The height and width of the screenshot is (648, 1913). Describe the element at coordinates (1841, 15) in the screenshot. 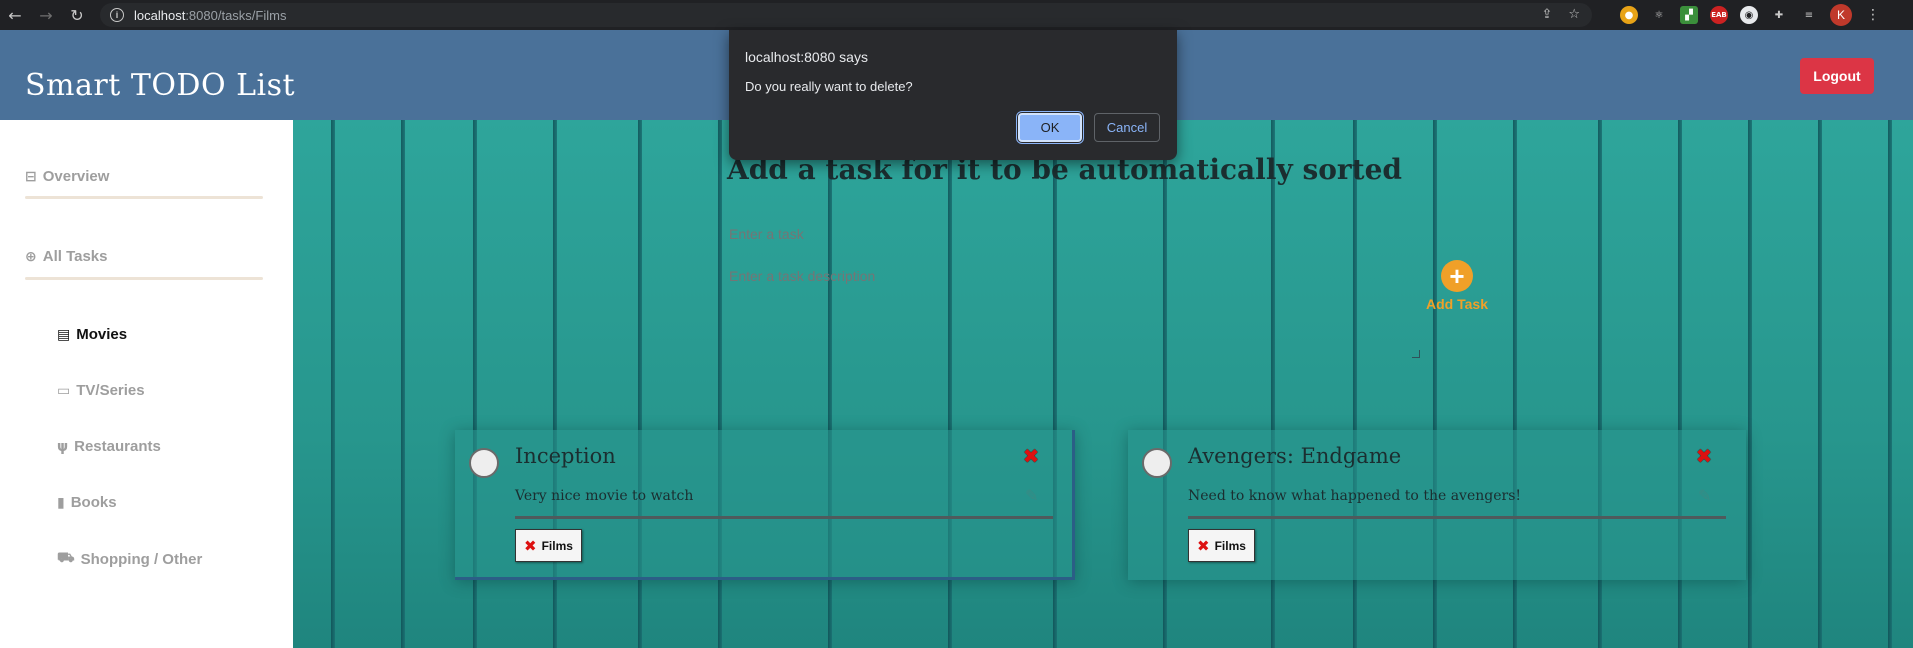

I see `avatar: K` at that location.